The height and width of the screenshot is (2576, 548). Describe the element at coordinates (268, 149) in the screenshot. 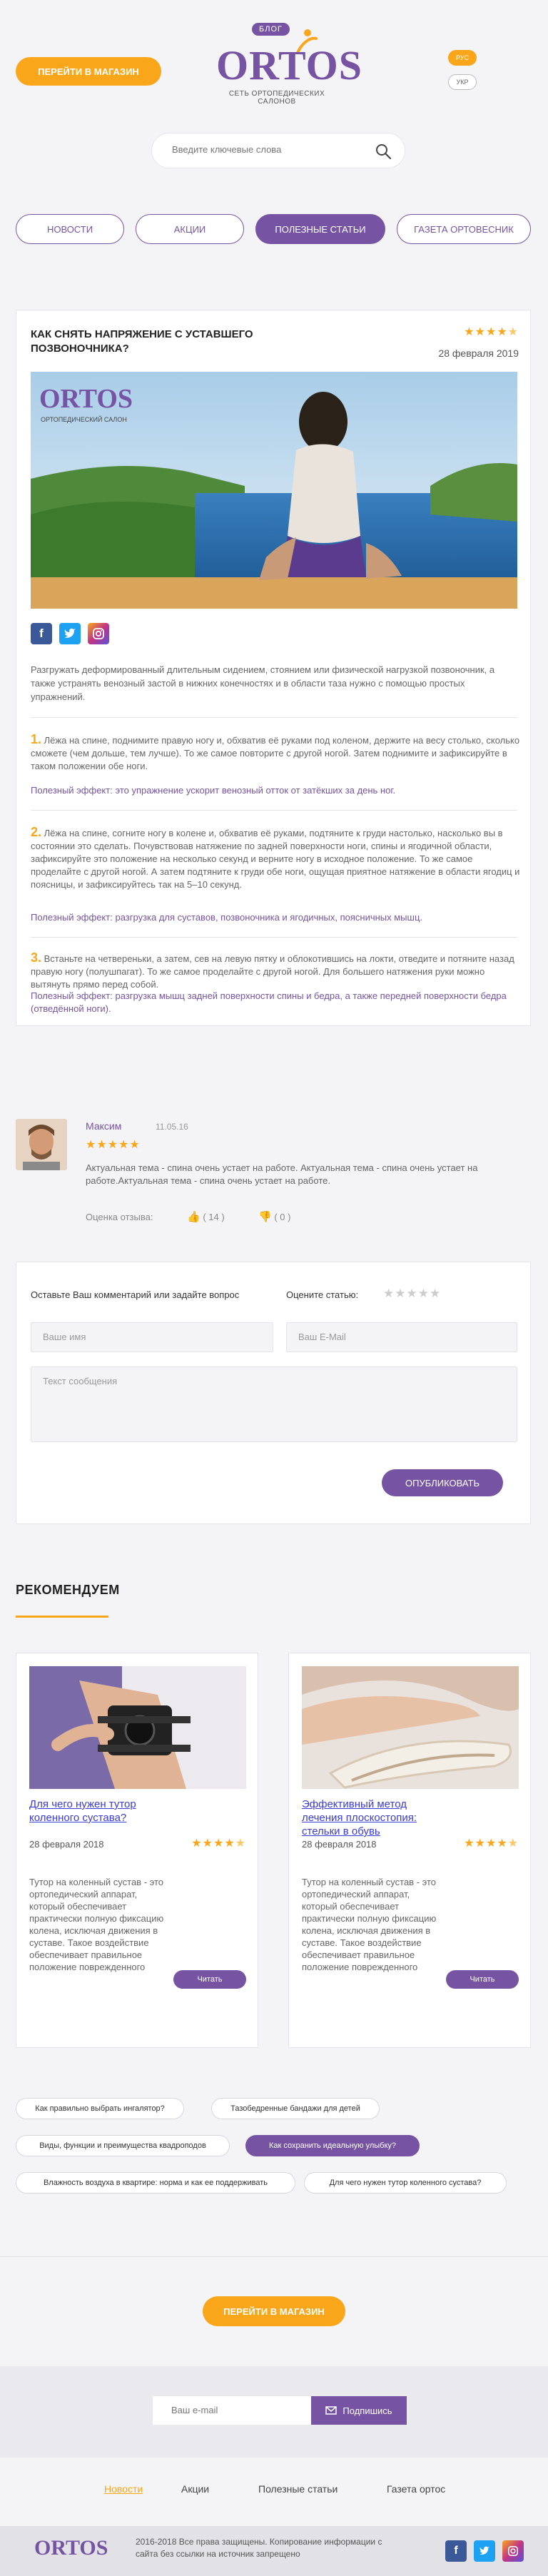

I see `search-input` at that location.